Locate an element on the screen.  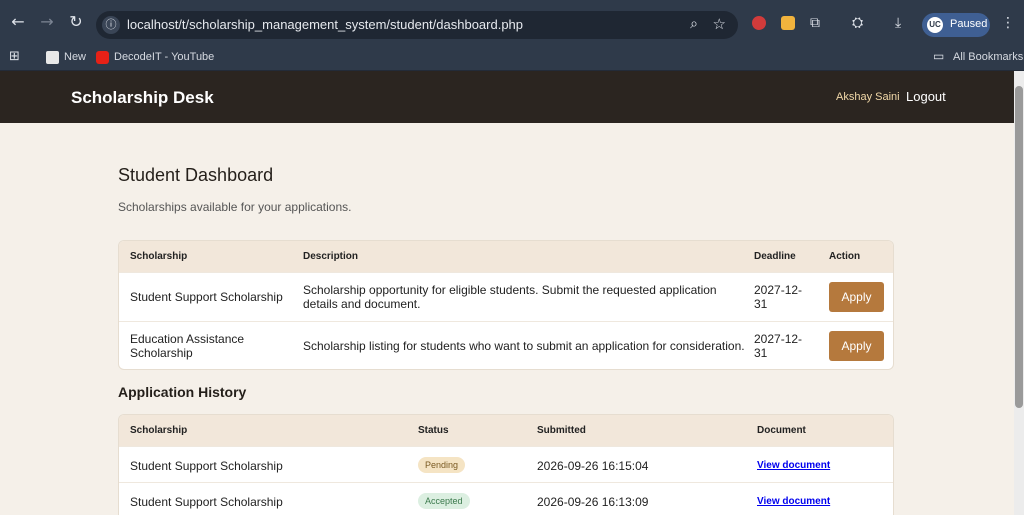
col-description: Description is located at coordinates (331, 256).